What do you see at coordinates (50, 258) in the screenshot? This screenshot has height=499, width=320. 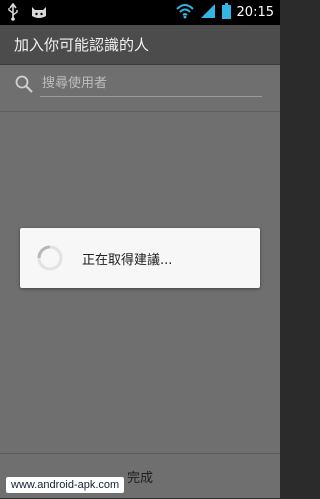 I see `loading-spinner-icon` at bounding box center [50, 258].